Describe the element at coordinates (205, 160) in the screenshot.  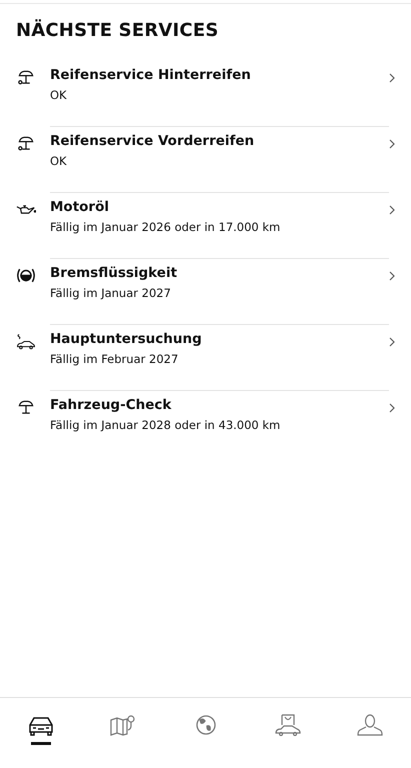
I see `service-item: Reifenservice Vorderreifen OK` at that location.